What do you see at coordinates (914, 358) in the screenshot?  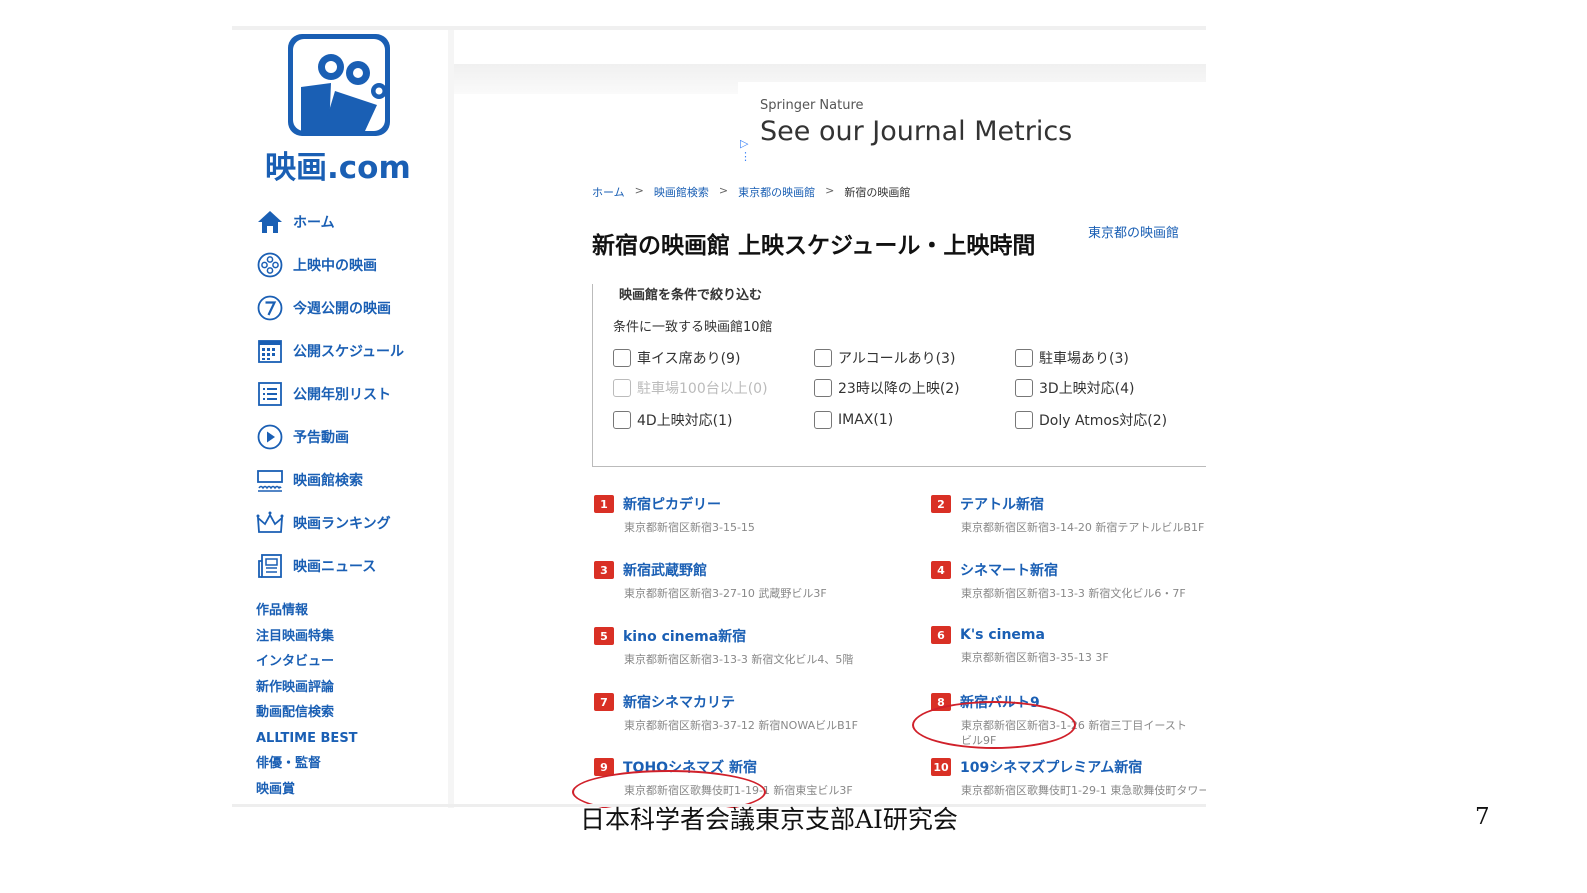 I see `filter-alcohol: アルコールあり(3)` at bounding box center [914, 358].